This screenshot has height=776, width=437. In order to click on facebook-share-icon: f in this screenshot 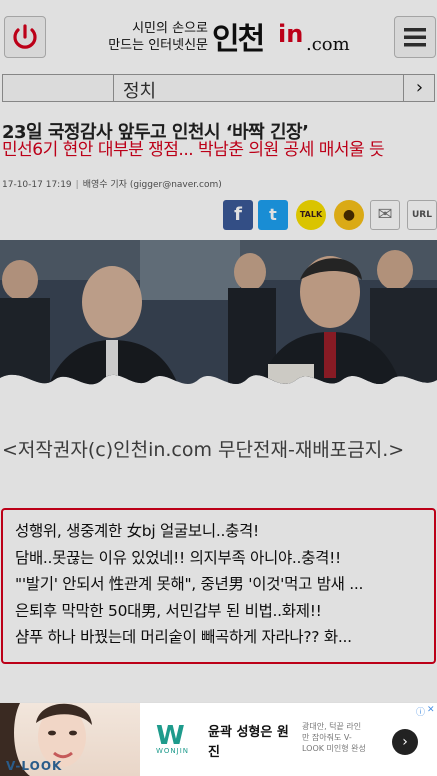, I will do `click(238, 215)`.